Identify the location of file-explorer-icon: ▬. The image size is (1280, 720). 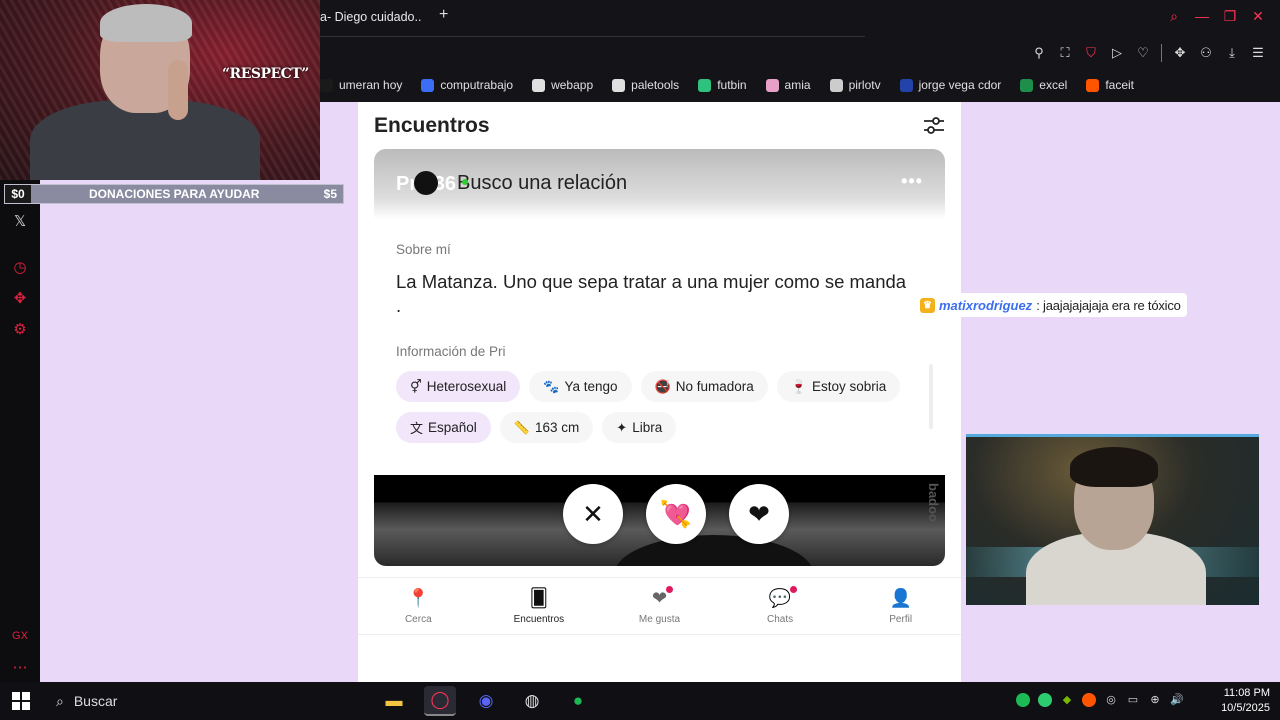
(394, 701).